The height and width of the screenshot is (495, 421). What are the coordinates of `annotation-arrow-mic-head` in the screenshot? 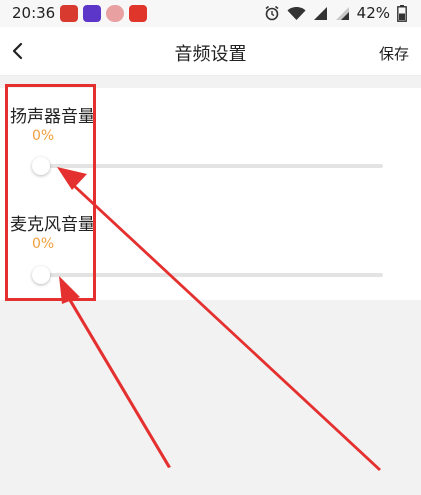 It's located at (69, 290).